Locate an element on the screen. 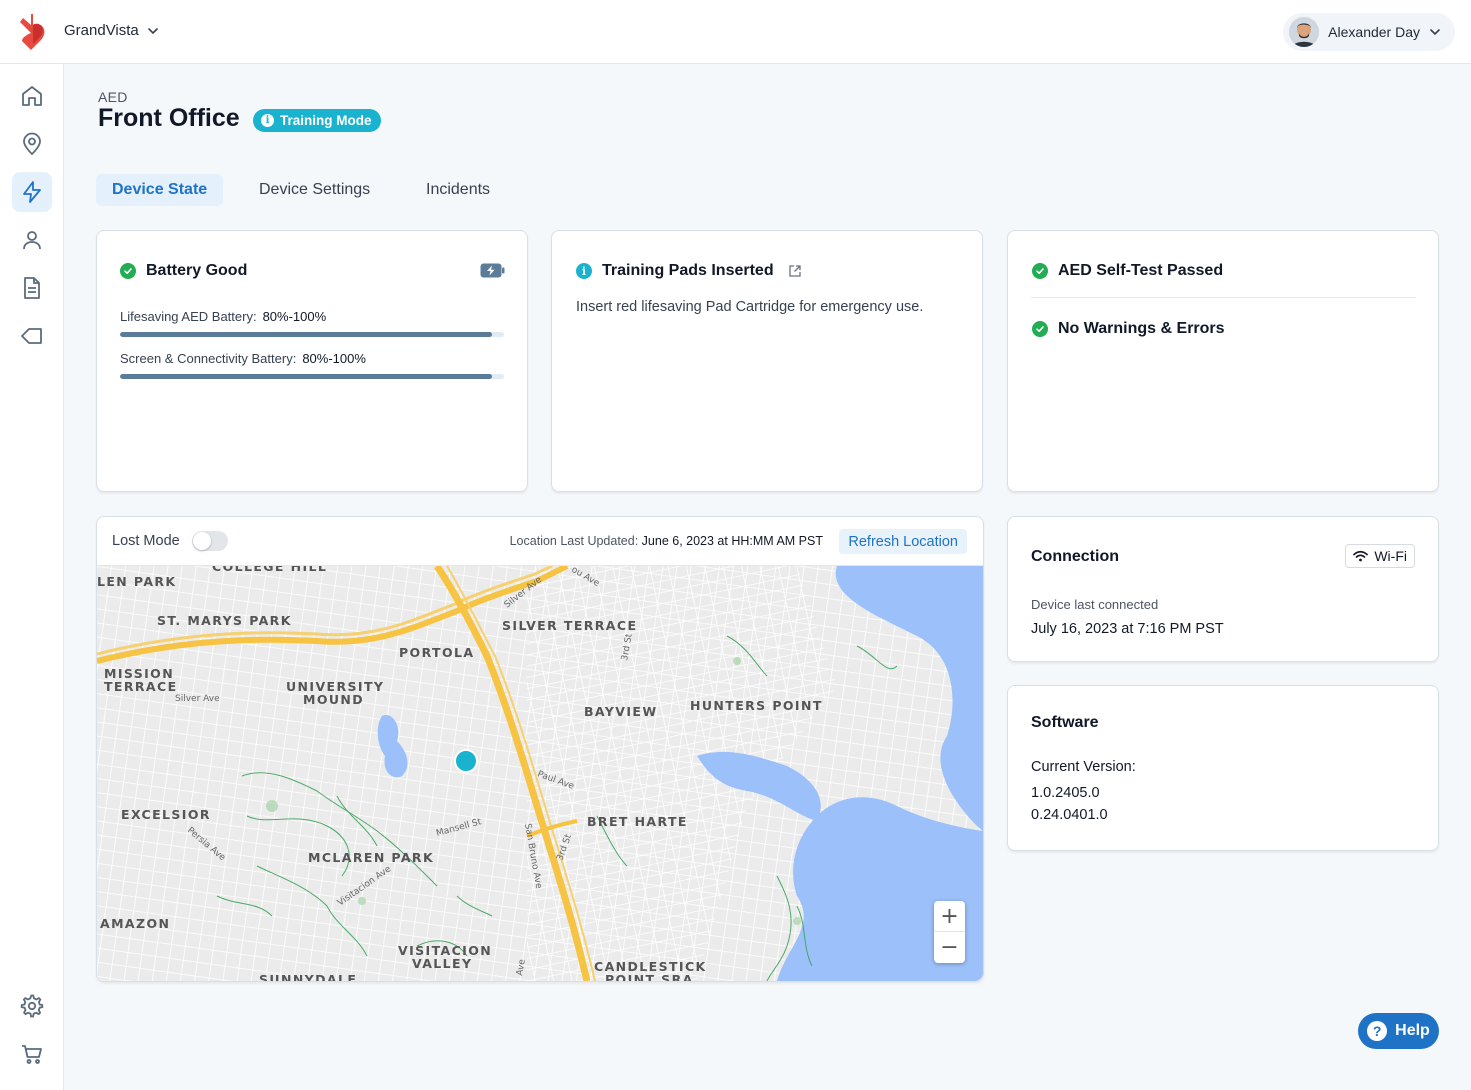 This screenshot has width=1471, height=1090. map-label-university-mound-2: MOUND is located at coordinates (333, 699).